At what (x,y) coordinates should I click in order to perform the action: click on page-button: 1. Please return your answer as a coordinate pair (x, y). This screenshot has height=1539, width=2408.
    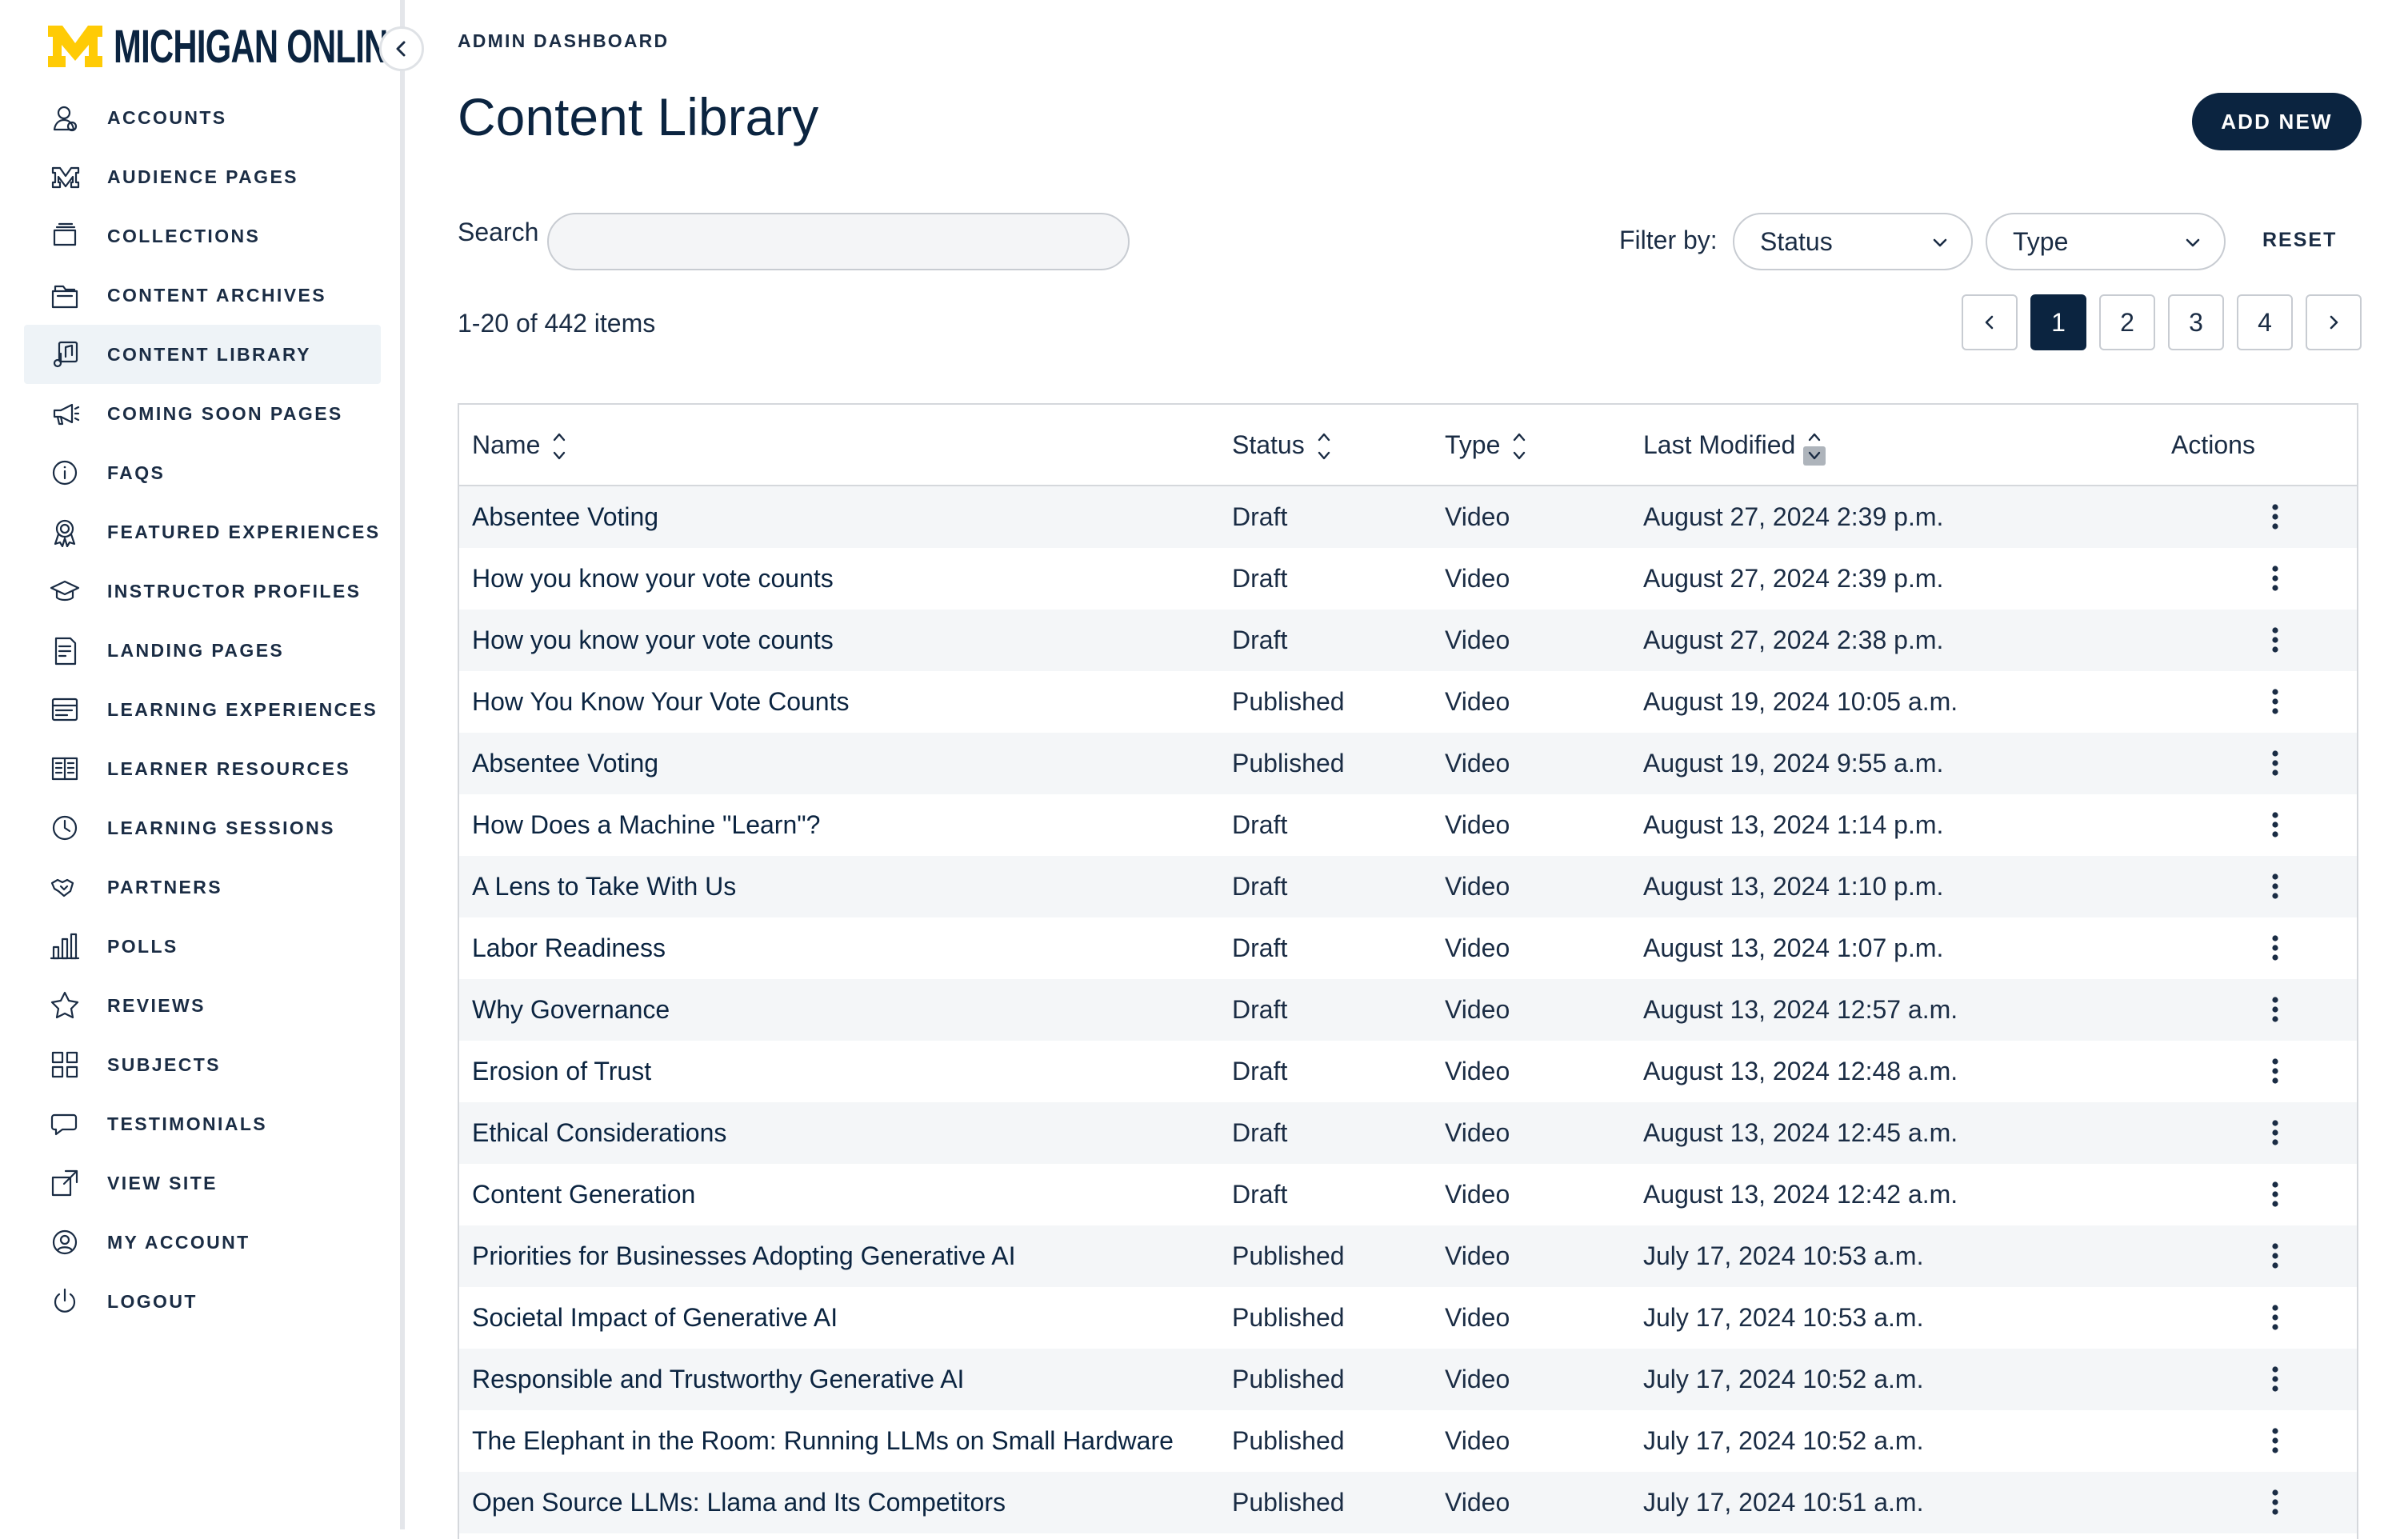
    Looking at the image, I should click on (2058, 322).